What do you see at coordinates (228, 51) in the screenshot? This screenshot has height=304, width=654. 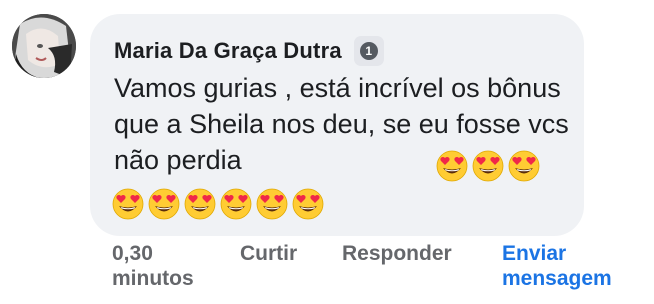 I see `author-name: Maria Da Graça Dutra` at bounding box center [228, 51].